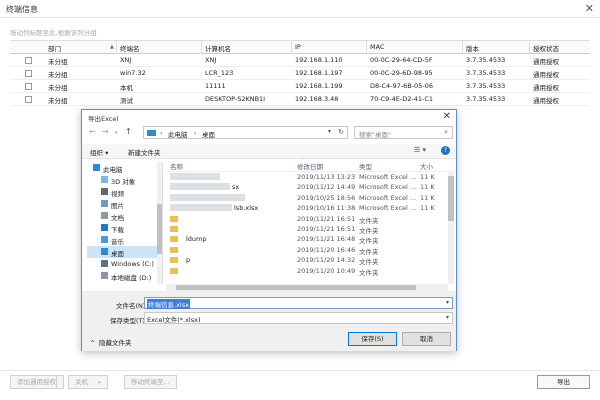 Image resolution: width=600 pixels, height=400 pixels. What do you see at coordinates (310, 250) in the screenshot?
I see `list-item: 2019/11/20 16:46 文件夹` at bounding box center [310, 250].